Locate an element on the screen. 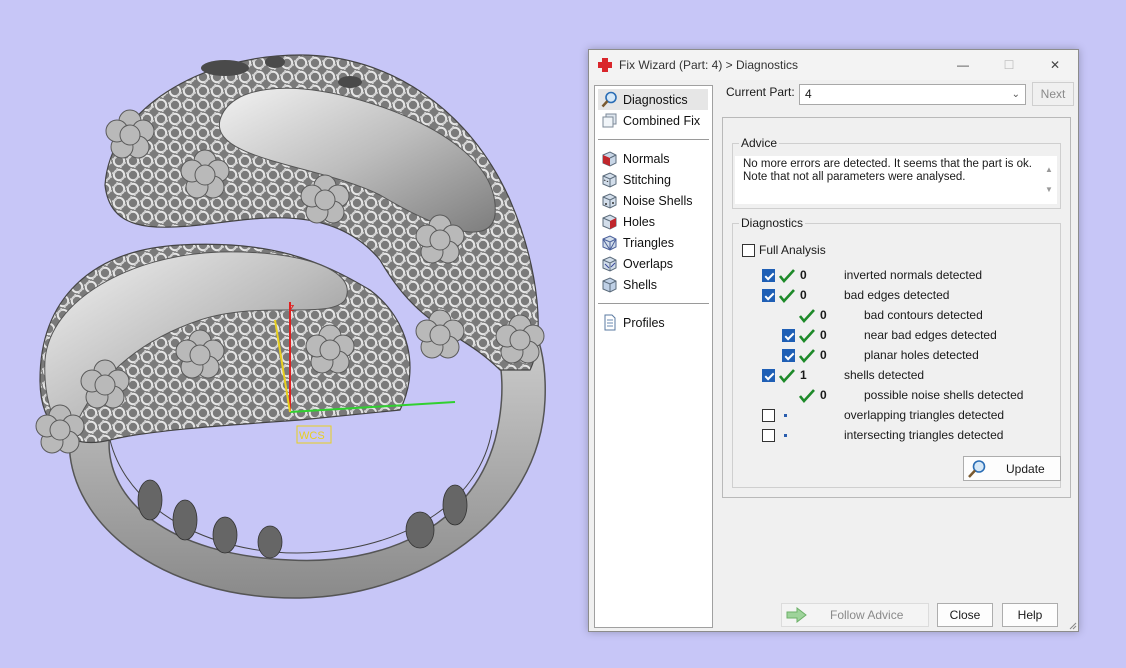  nav-item-label: Stitching is located at coordinates (647, 179).